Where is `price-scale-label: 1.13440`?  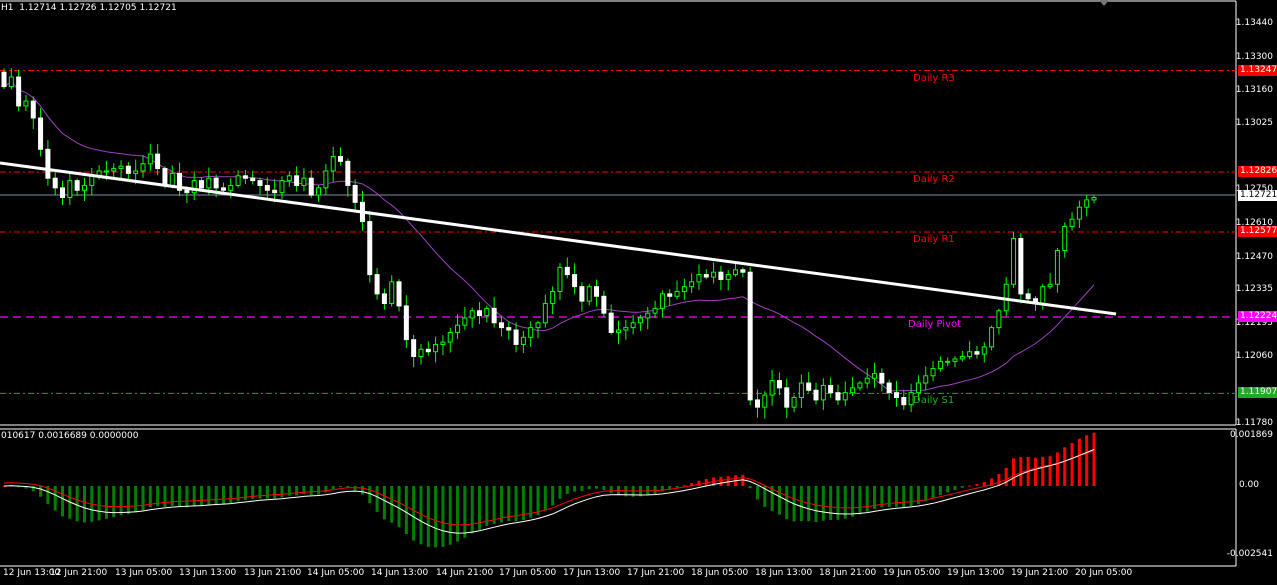 price-scale-label: 1.13440 is located at coordinates (1254, 23).